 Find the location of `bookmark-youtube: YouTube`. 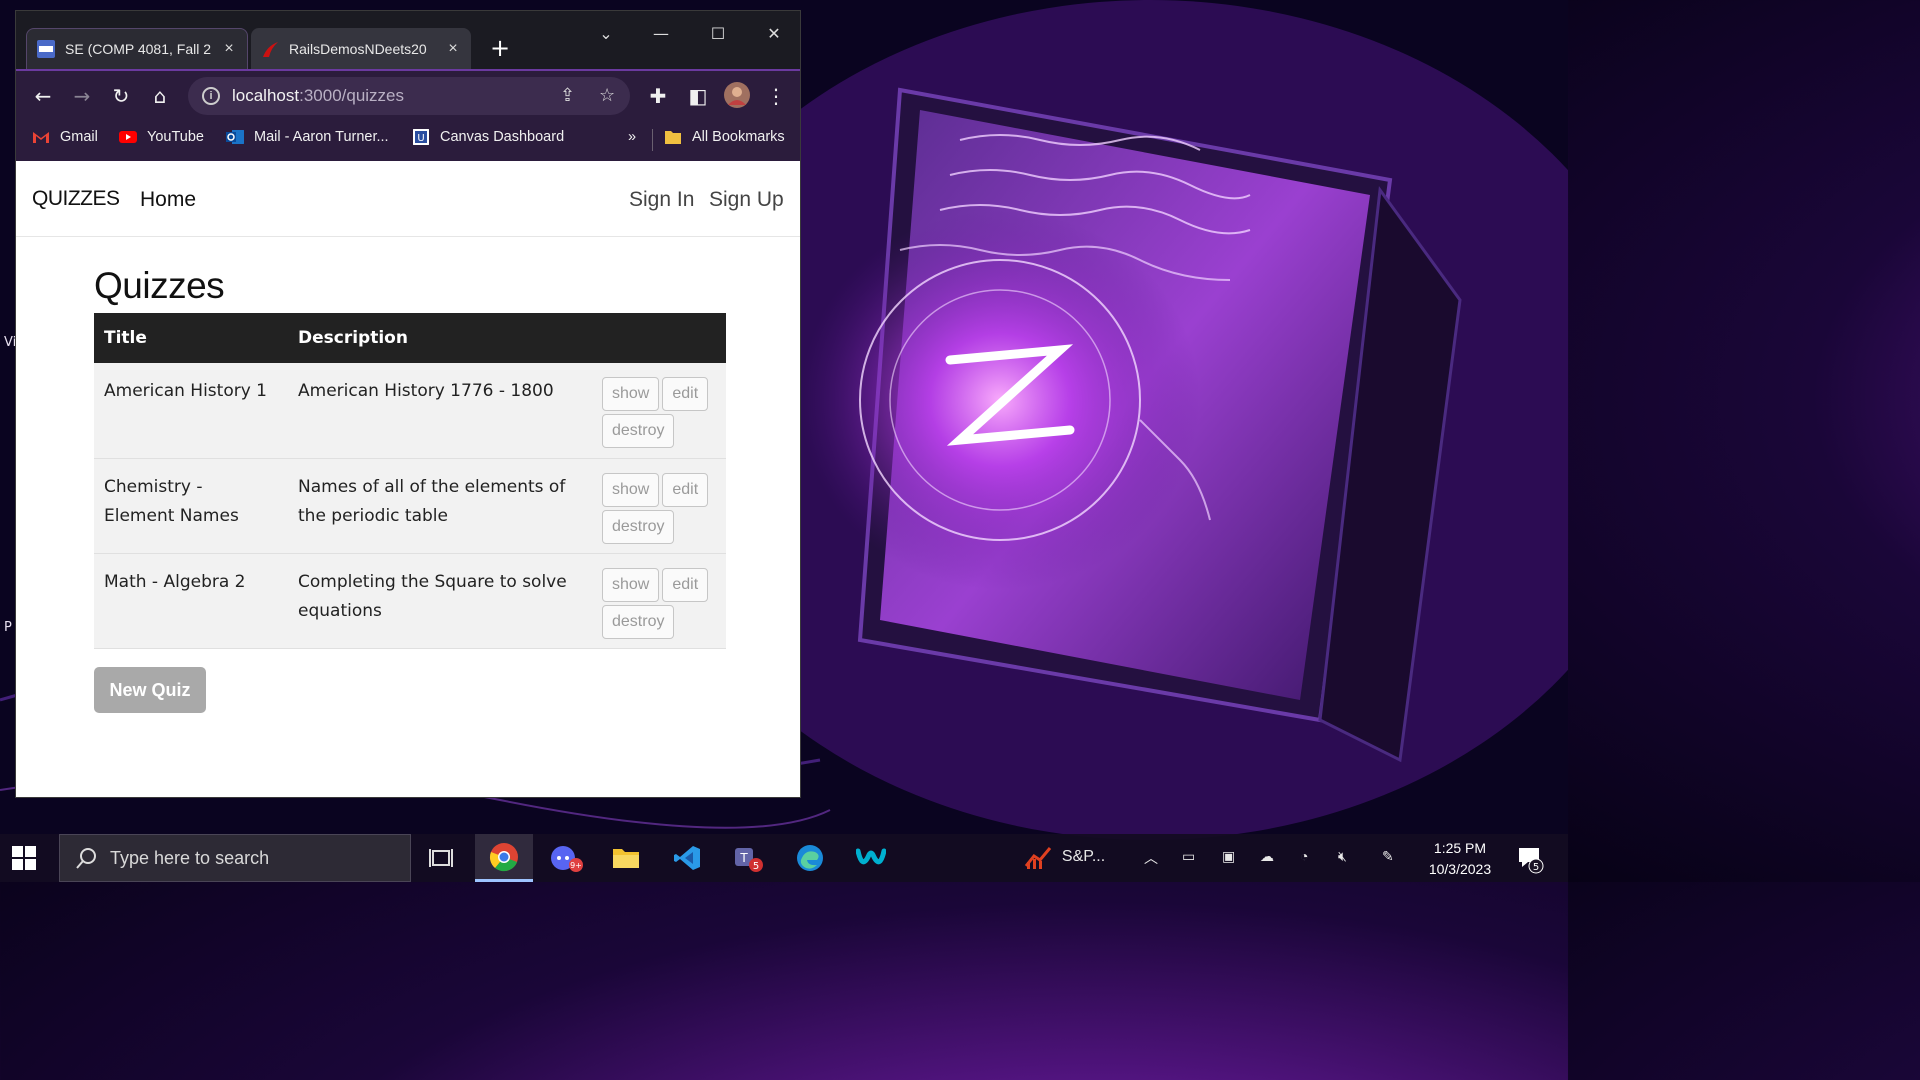

bookmark-youtube: YouTube is located at coordinates (161, 137).